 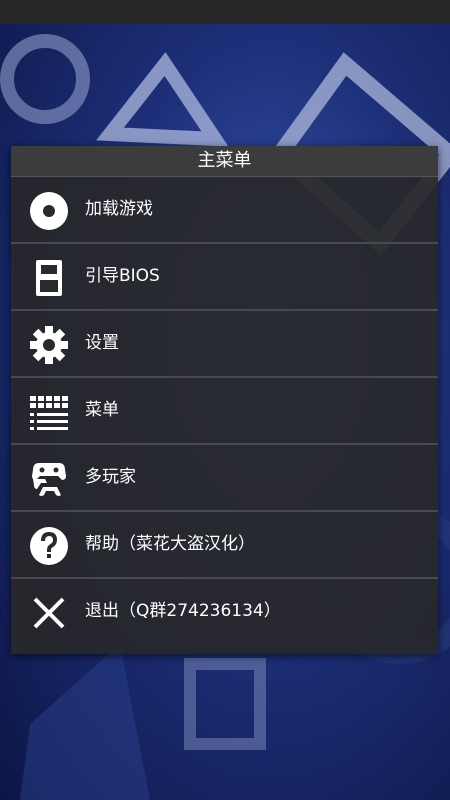 I want to click on menu-item-label: 多玩家, so click(x=110, y=477).